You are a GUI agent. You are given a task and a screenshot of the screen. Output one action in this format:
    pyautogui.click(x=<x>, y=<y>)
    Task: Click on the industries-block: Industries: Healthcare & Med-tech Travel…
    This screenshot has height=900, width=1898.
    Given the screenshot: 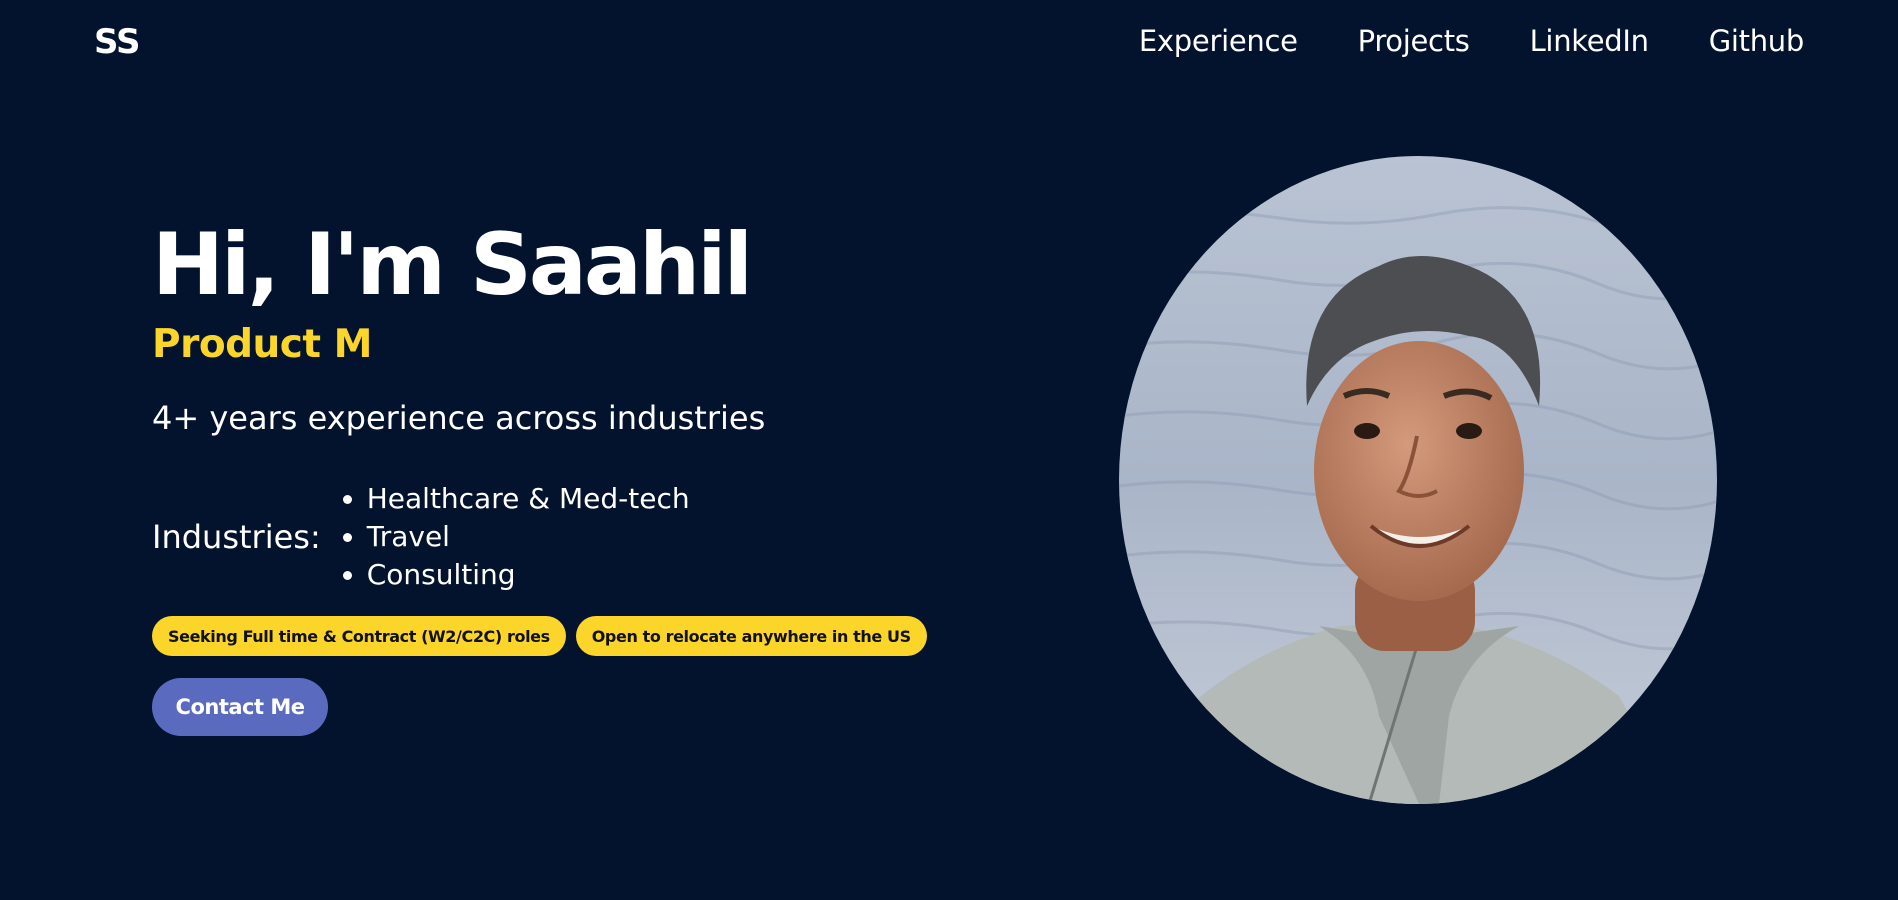 What is the action you would take?
    pyautogui.click(x=562, y=537)
    